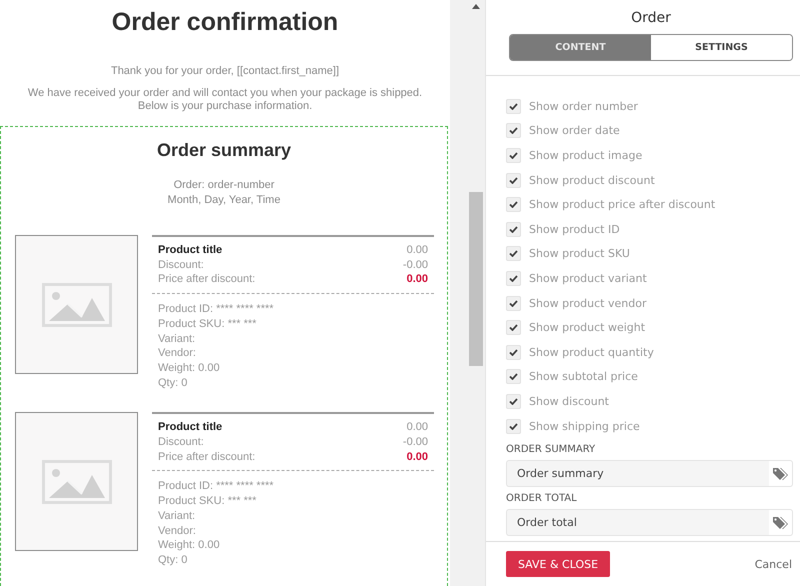  What do you see at coordinates (558, 564) in the screenshot?
I see `save-close-button: SAVE & CLOSE` at bounding box center [558, 564].